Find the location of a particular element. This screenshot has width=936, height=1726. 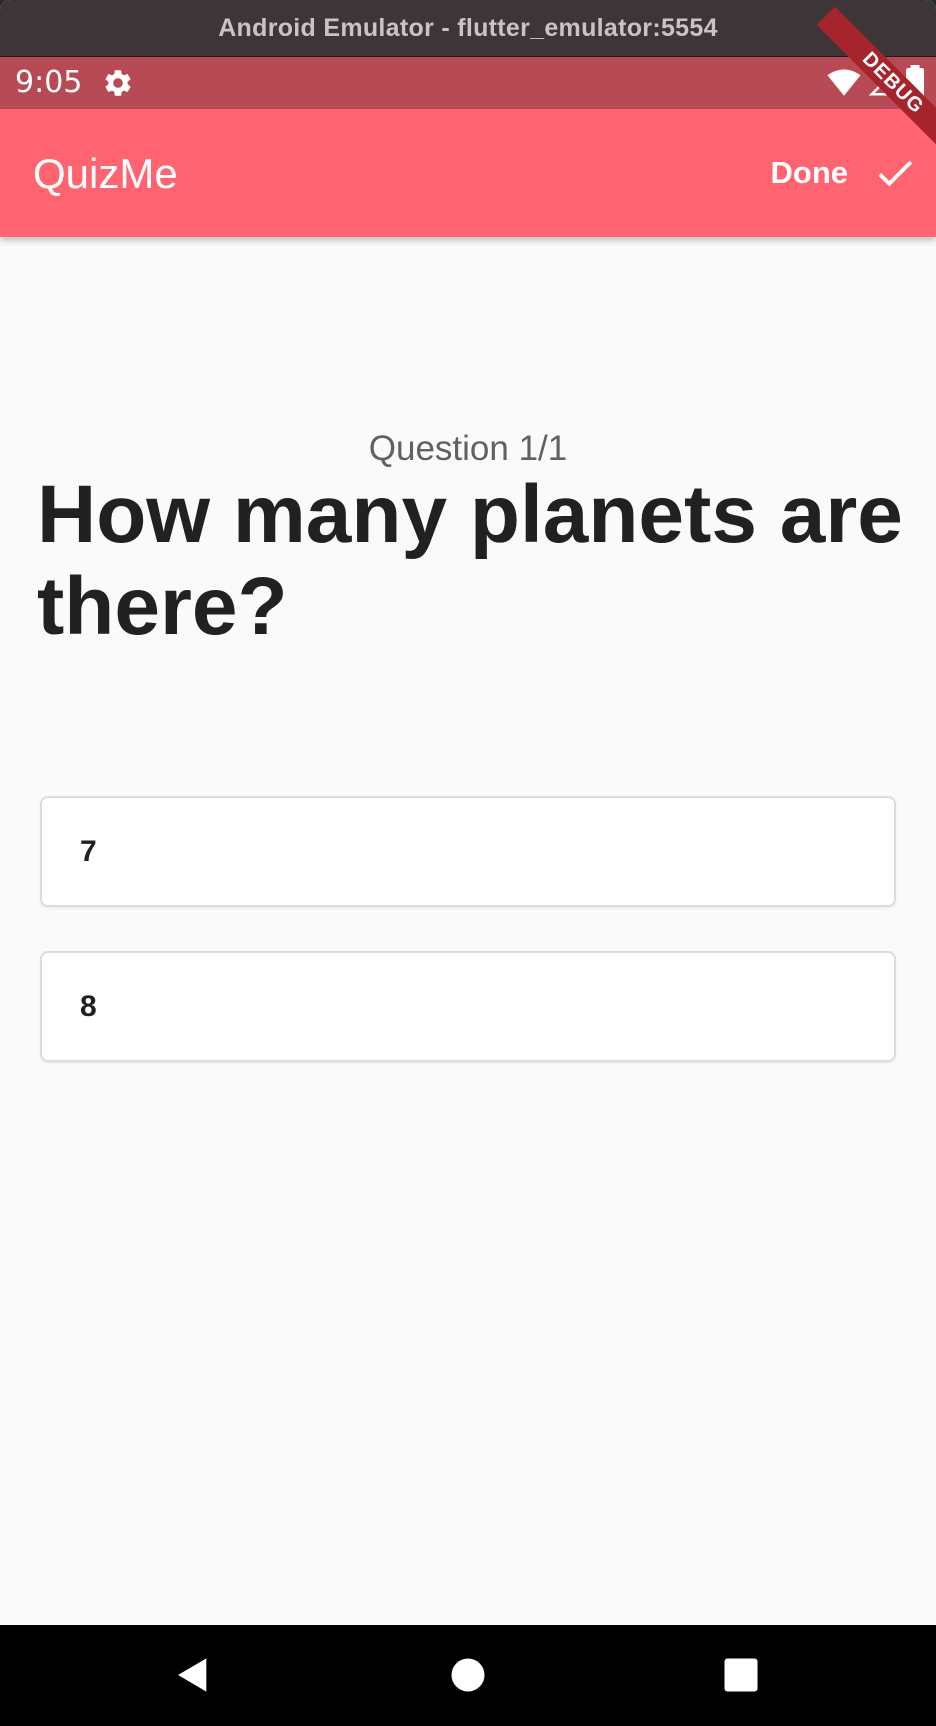

recents-button is located at coordinates (741, 1675).